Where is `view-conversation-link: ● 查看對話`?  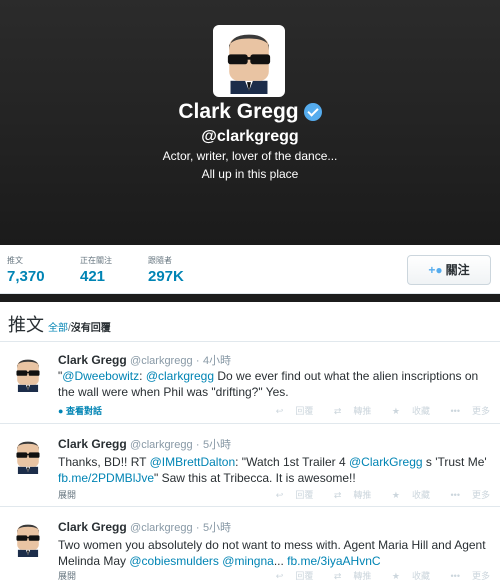 view-conversation-link: ● 查看對話 is located at coordinates (80, 411).